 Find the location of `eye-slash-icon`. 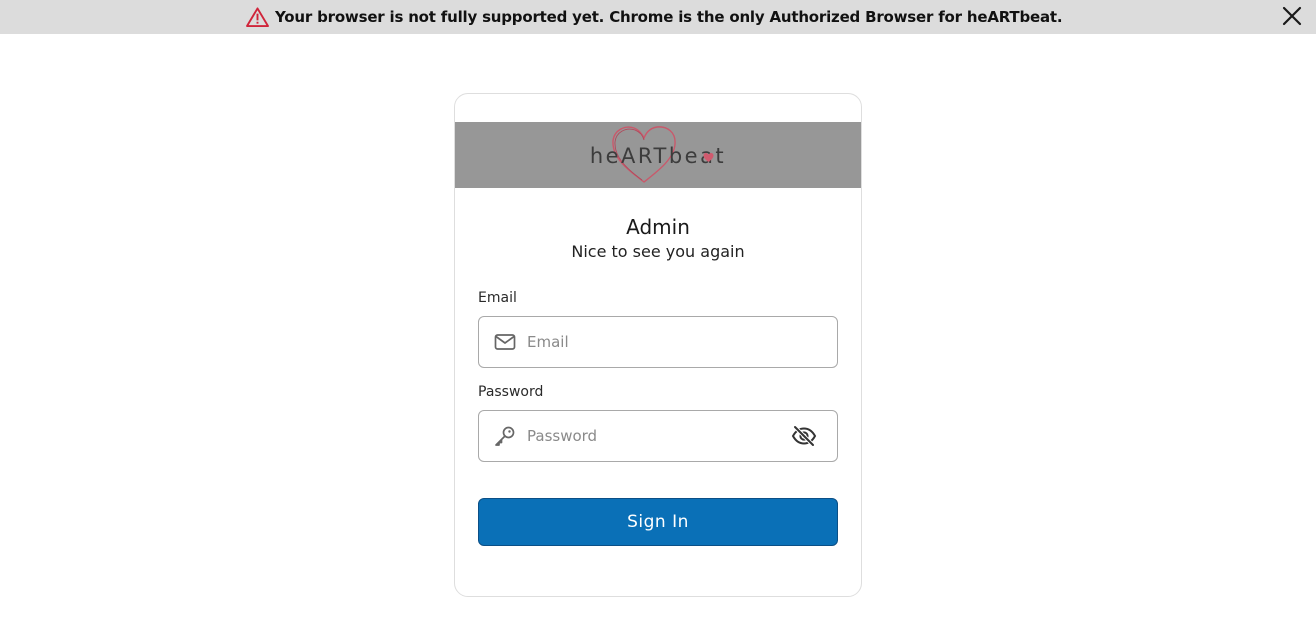

eye-slash-icon is located at coordinates (804, 436).